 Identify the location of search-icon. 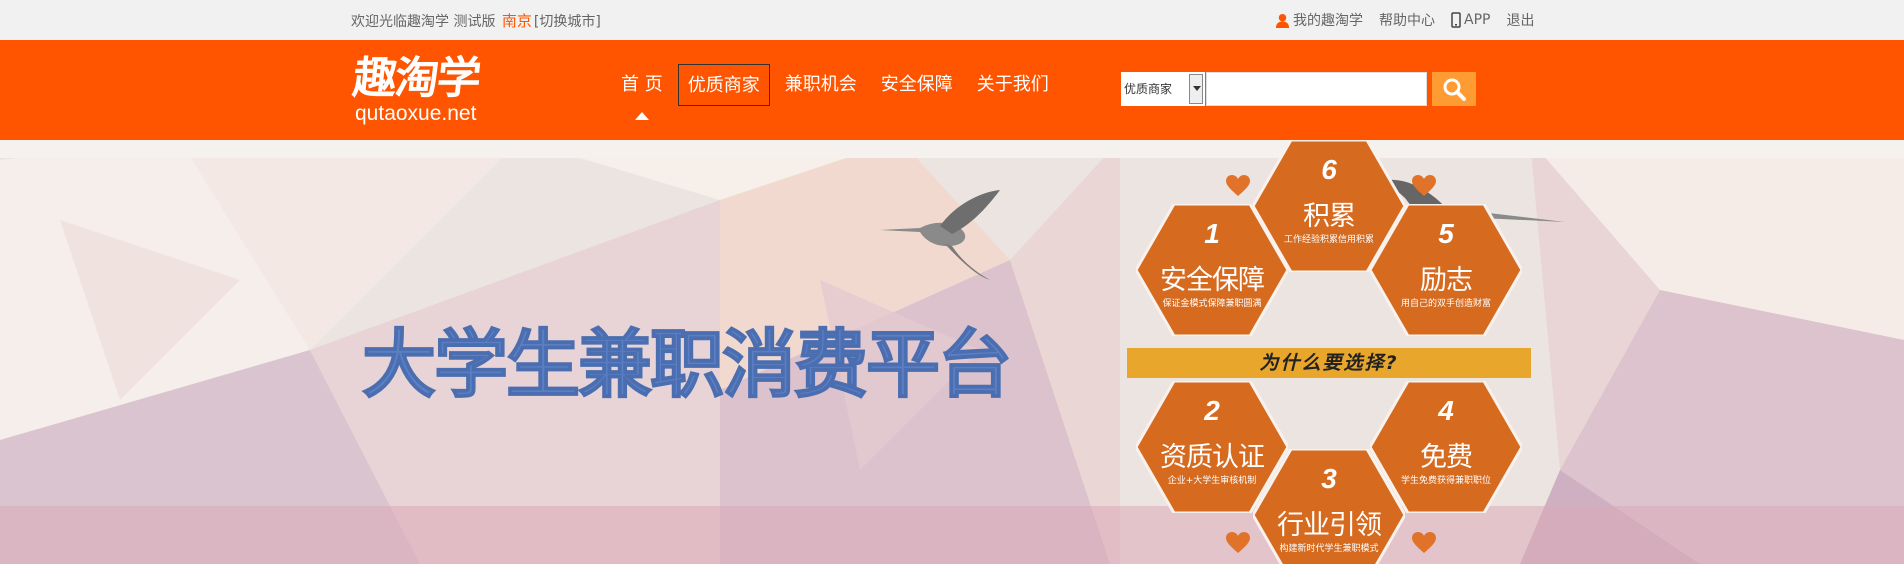
(1454, 89).